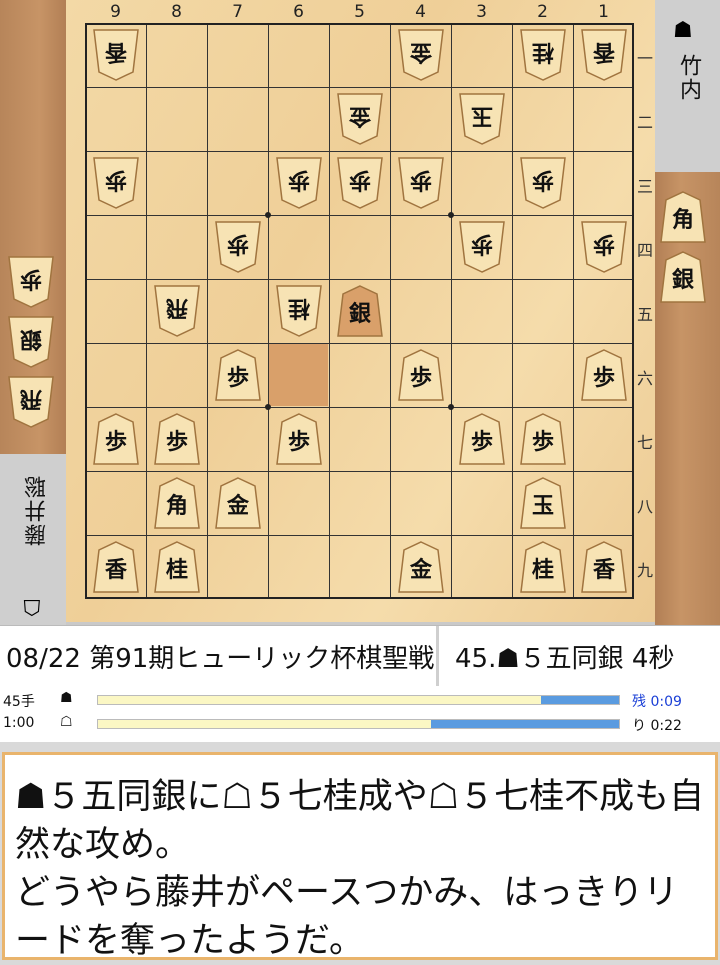 Image resolution: width=720 pixels, height=965 pixels. What do you see at coordinates (237, 12) in the screenshot?
I see `column-number: 7` at bounding box center [237, 12].